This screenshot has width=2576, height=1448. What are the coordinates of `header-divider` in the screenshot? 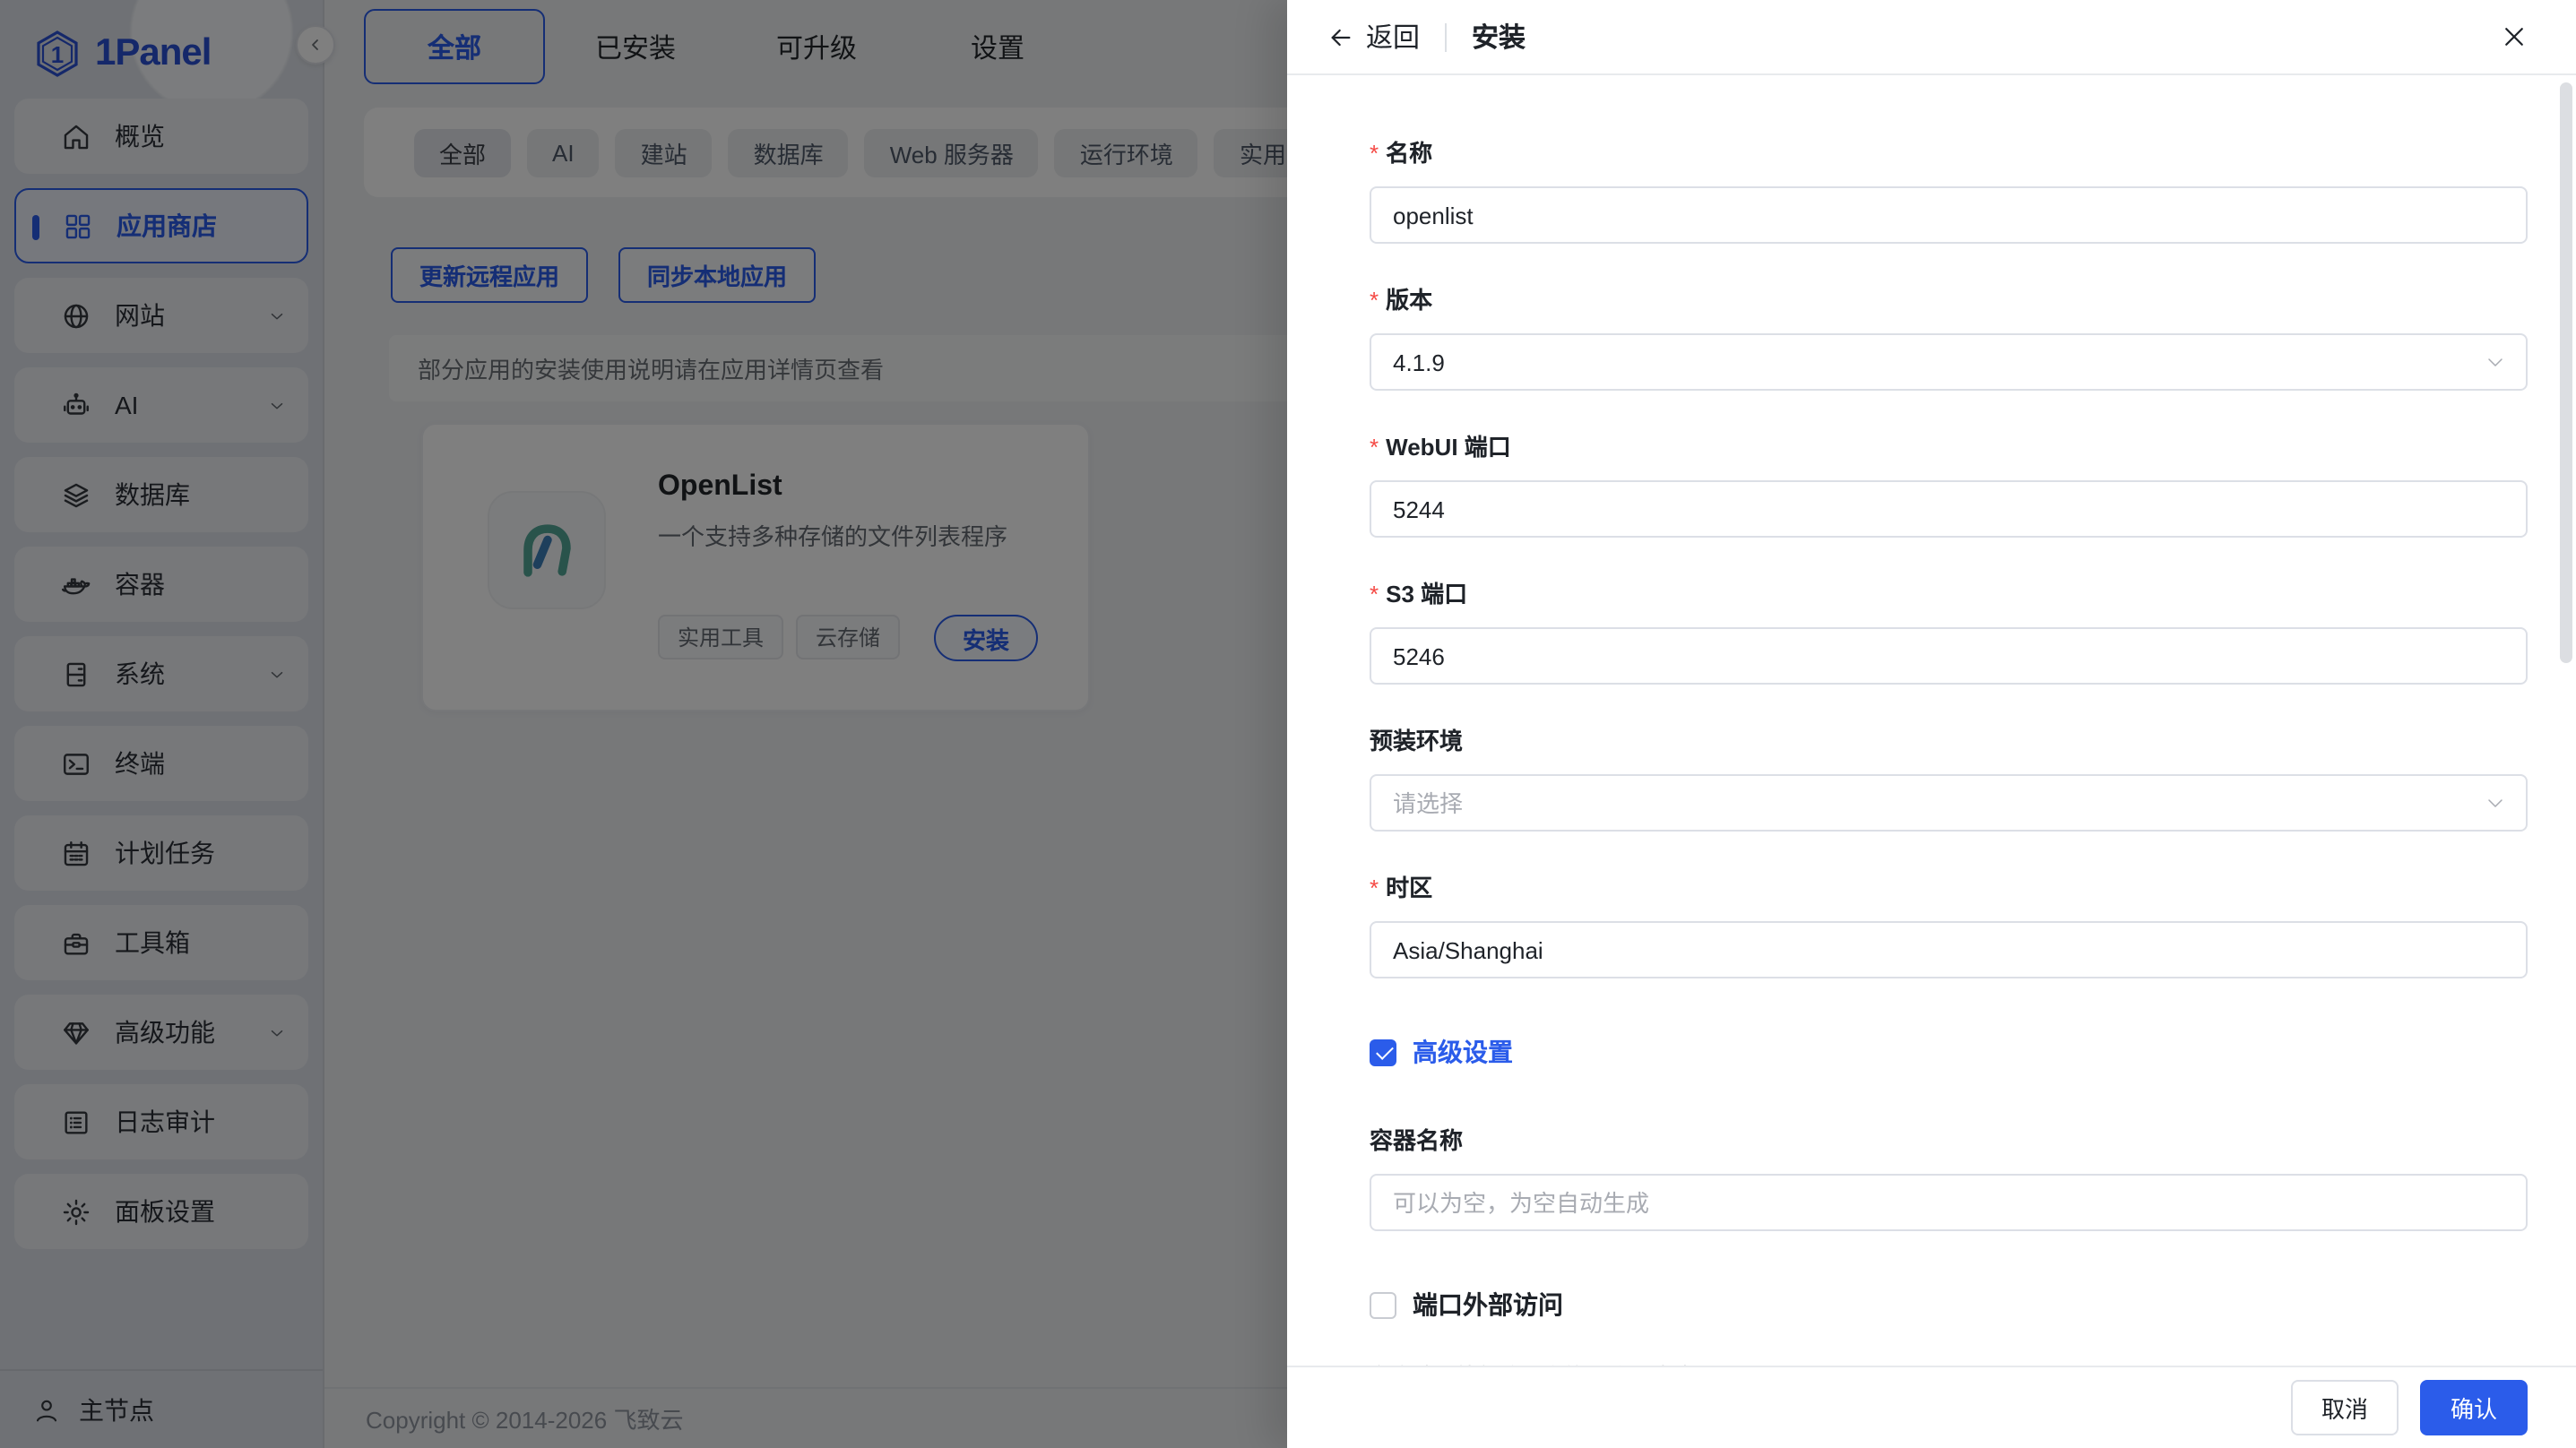 It's located at (1446, 36).